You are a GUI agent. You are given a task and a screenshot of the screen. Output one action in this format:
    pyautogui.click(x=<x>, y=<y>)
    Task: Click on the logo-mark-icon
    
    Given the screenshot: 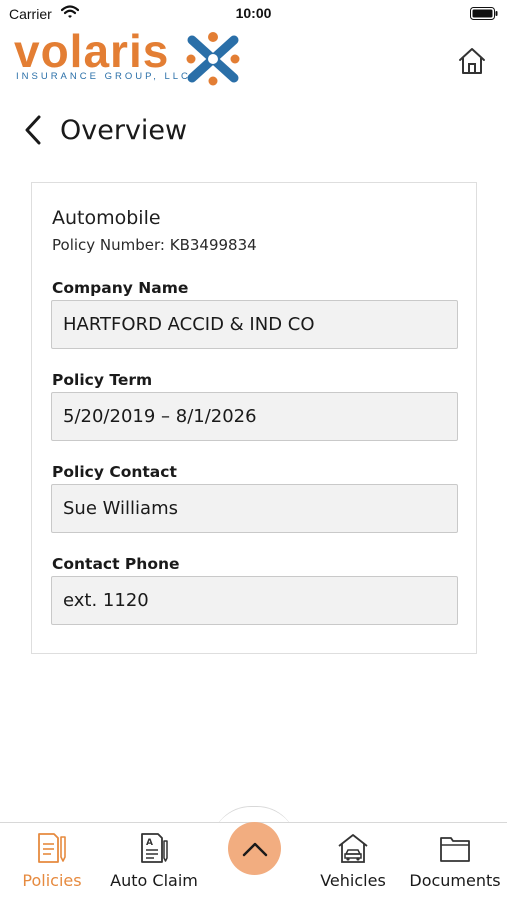 What is the action you would take?
    pyautogui.click(x=213, y=59)
    